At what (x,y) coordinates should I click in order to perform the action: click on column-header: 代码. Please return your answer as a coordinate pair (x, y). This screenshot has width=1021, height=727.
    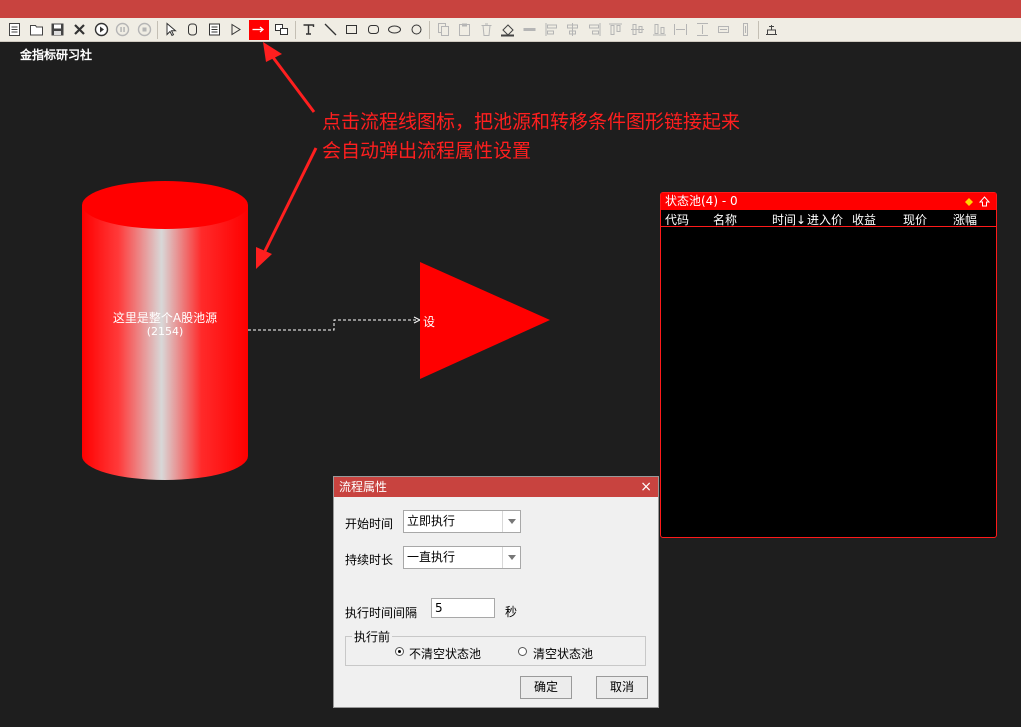
    Looking at the image, I should click on (677, 219).